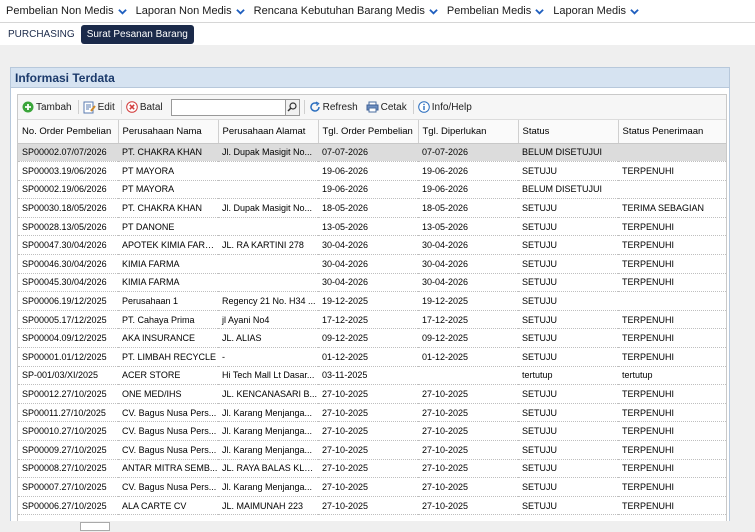 The width and height of the screenshot is (755, 532). I want to click on table-cell: PT. Cahaya Prima, so click(168, 320).